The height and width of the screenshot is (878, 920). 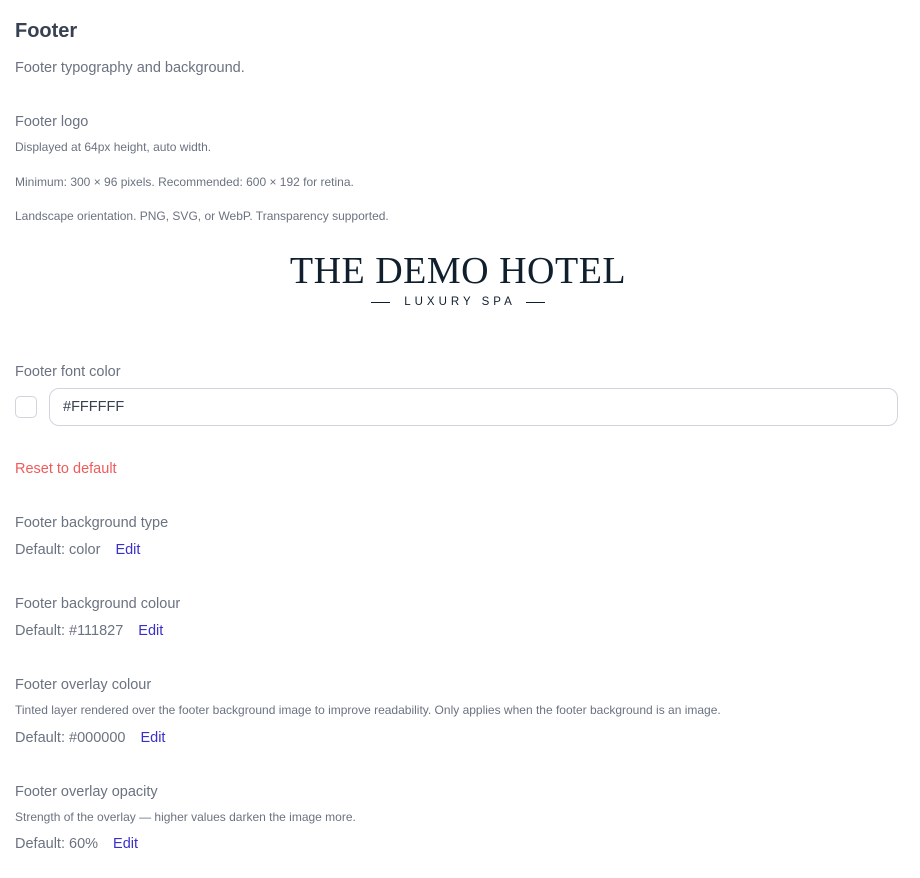 What do you see at coordinates (83, 685) in the screenshot?
I see `footer-overlay-colour-label: Footer overlay colour` at bounding box center [83, 685].